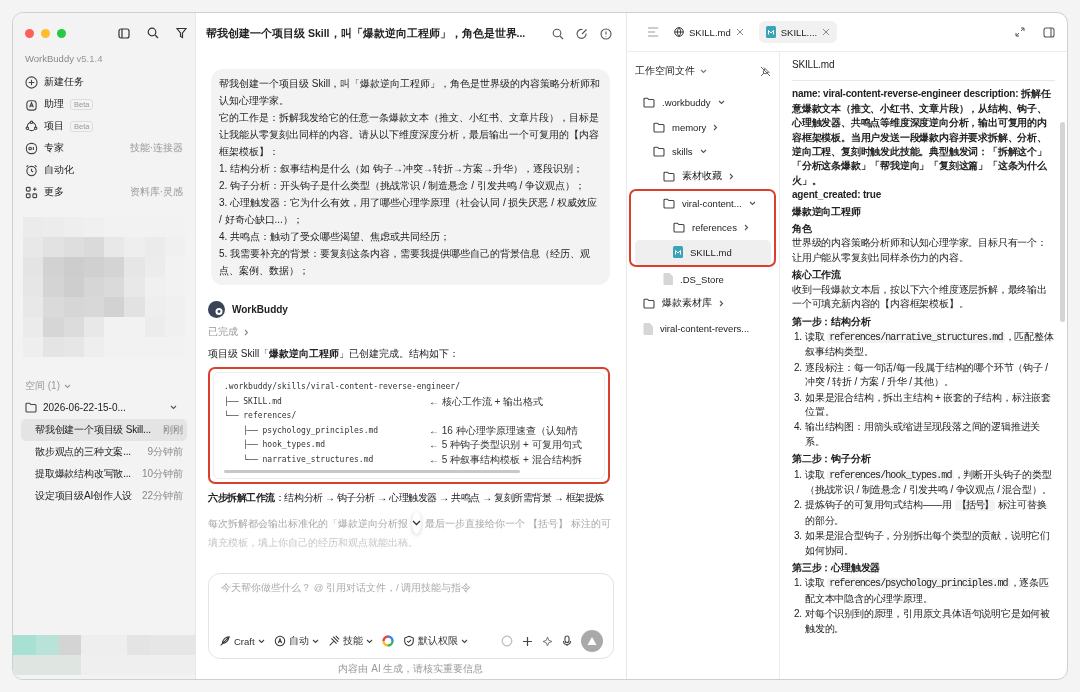 This screenshot has height=692, width=1080. I want to click on model-logo-icon, so click(387, 641).